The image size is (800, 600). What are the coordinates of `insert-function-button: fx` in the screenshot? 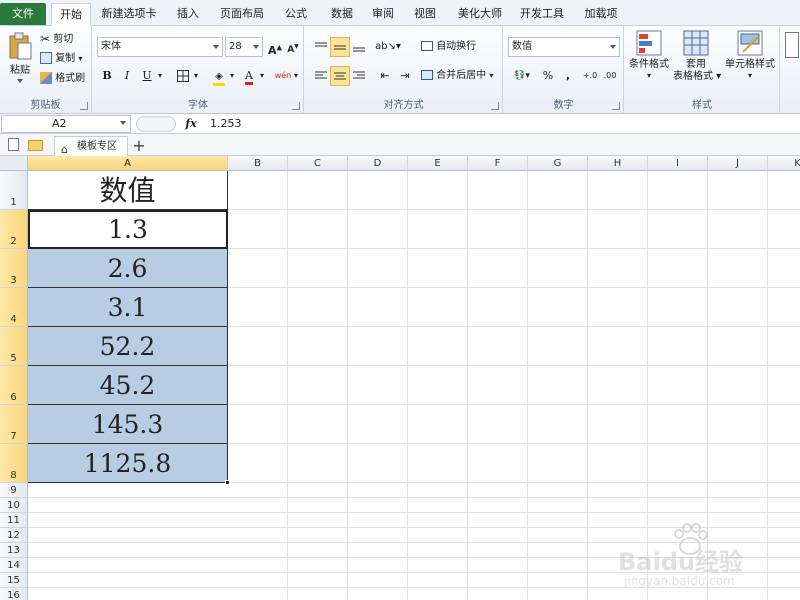 It's located at (191, 124).